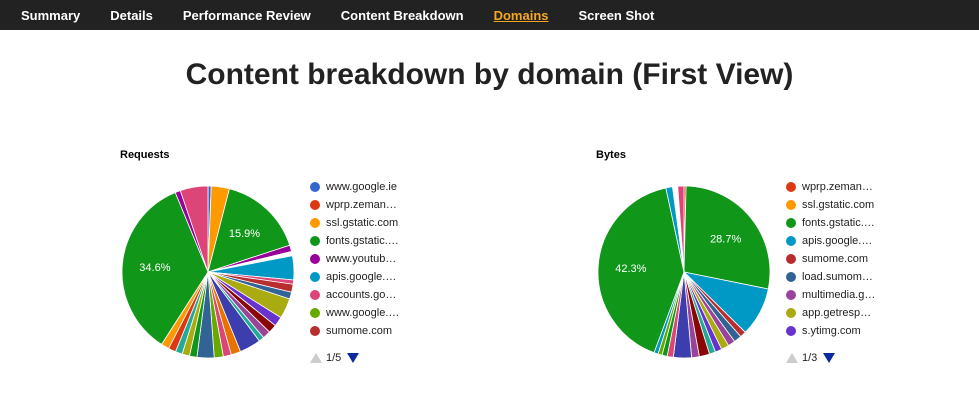  I want to click on bytes-pie: 28.7% 42.3%, so click(684, 272).